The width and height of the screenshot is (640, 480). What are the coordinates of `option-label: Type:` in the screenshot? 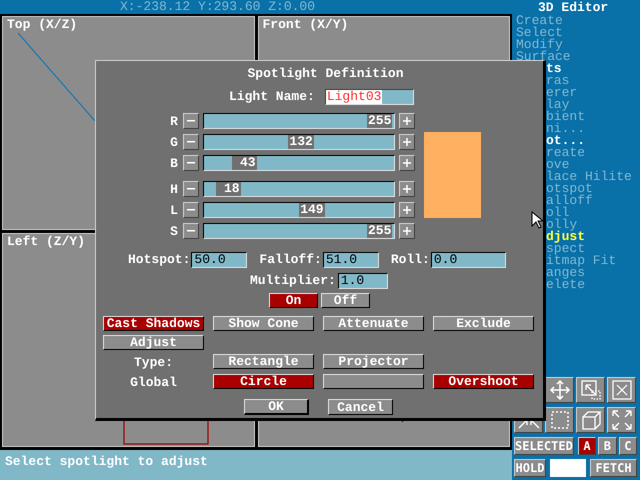 It's located at (153, 362).